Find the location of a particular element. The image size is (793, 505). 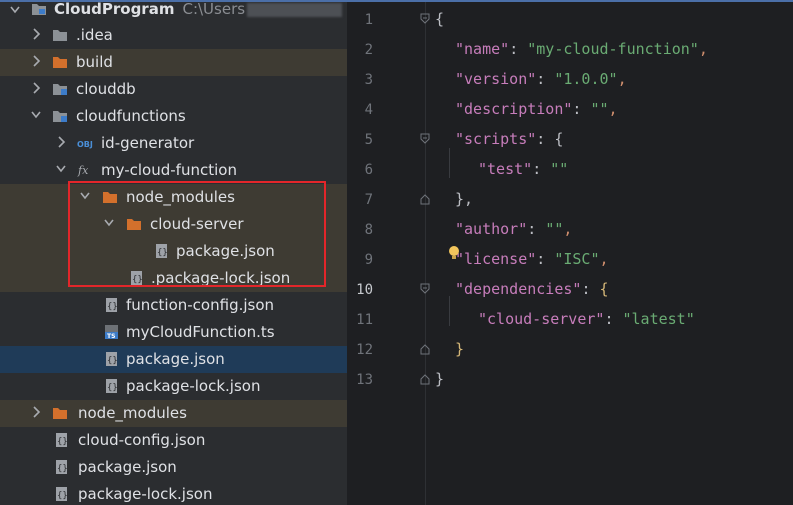

tree-item-mycloudfunction-ts: TS myCloudFunction.ts is located at coordinates (173, 332).